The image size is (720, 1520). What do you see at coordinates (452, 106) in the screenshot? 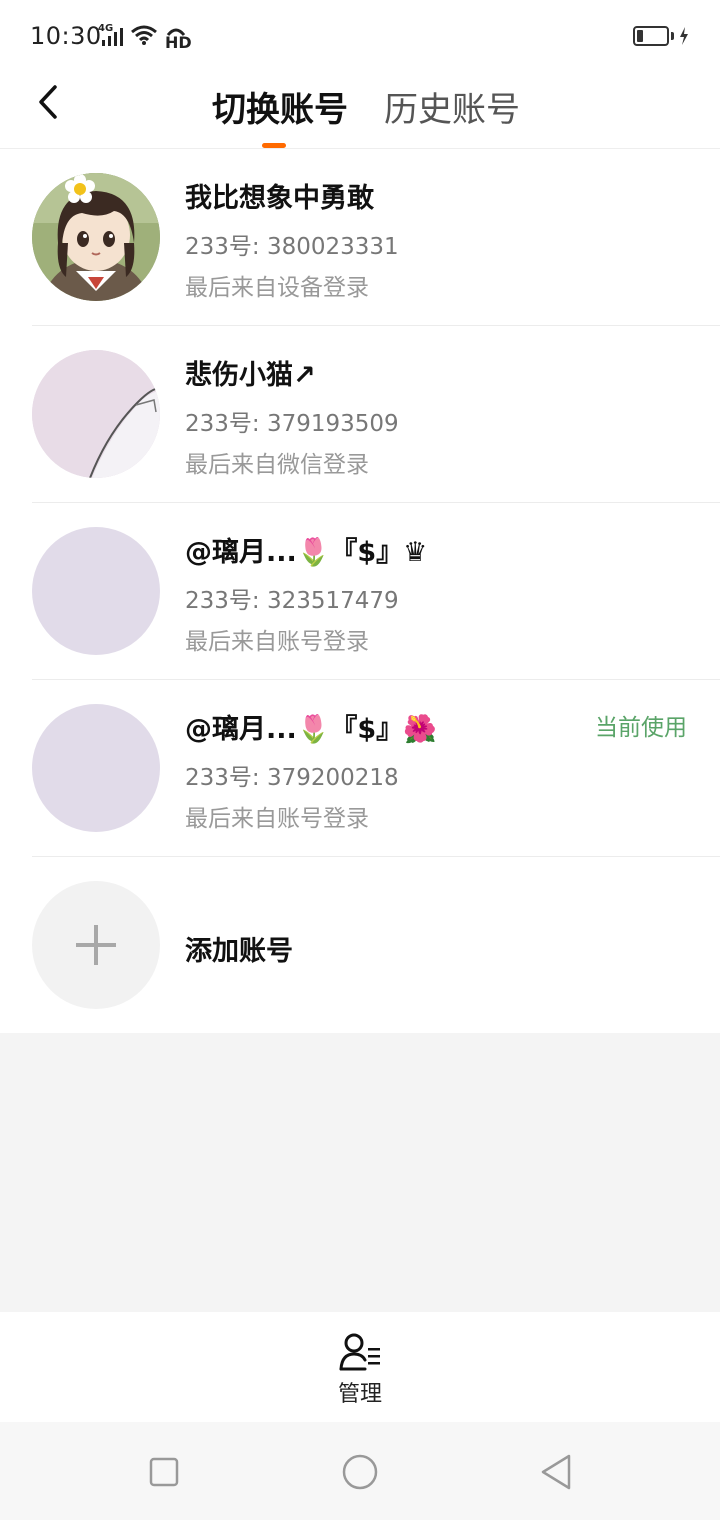
I see `tab-history-account: 历史账号` at bounding box center [452, 106].